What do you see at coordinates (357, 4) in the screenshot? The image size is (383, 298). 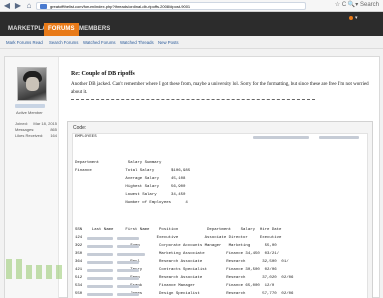 I see `browser-controls: ☆ C 🔍▾ Search` at bounding box center [357, 4].